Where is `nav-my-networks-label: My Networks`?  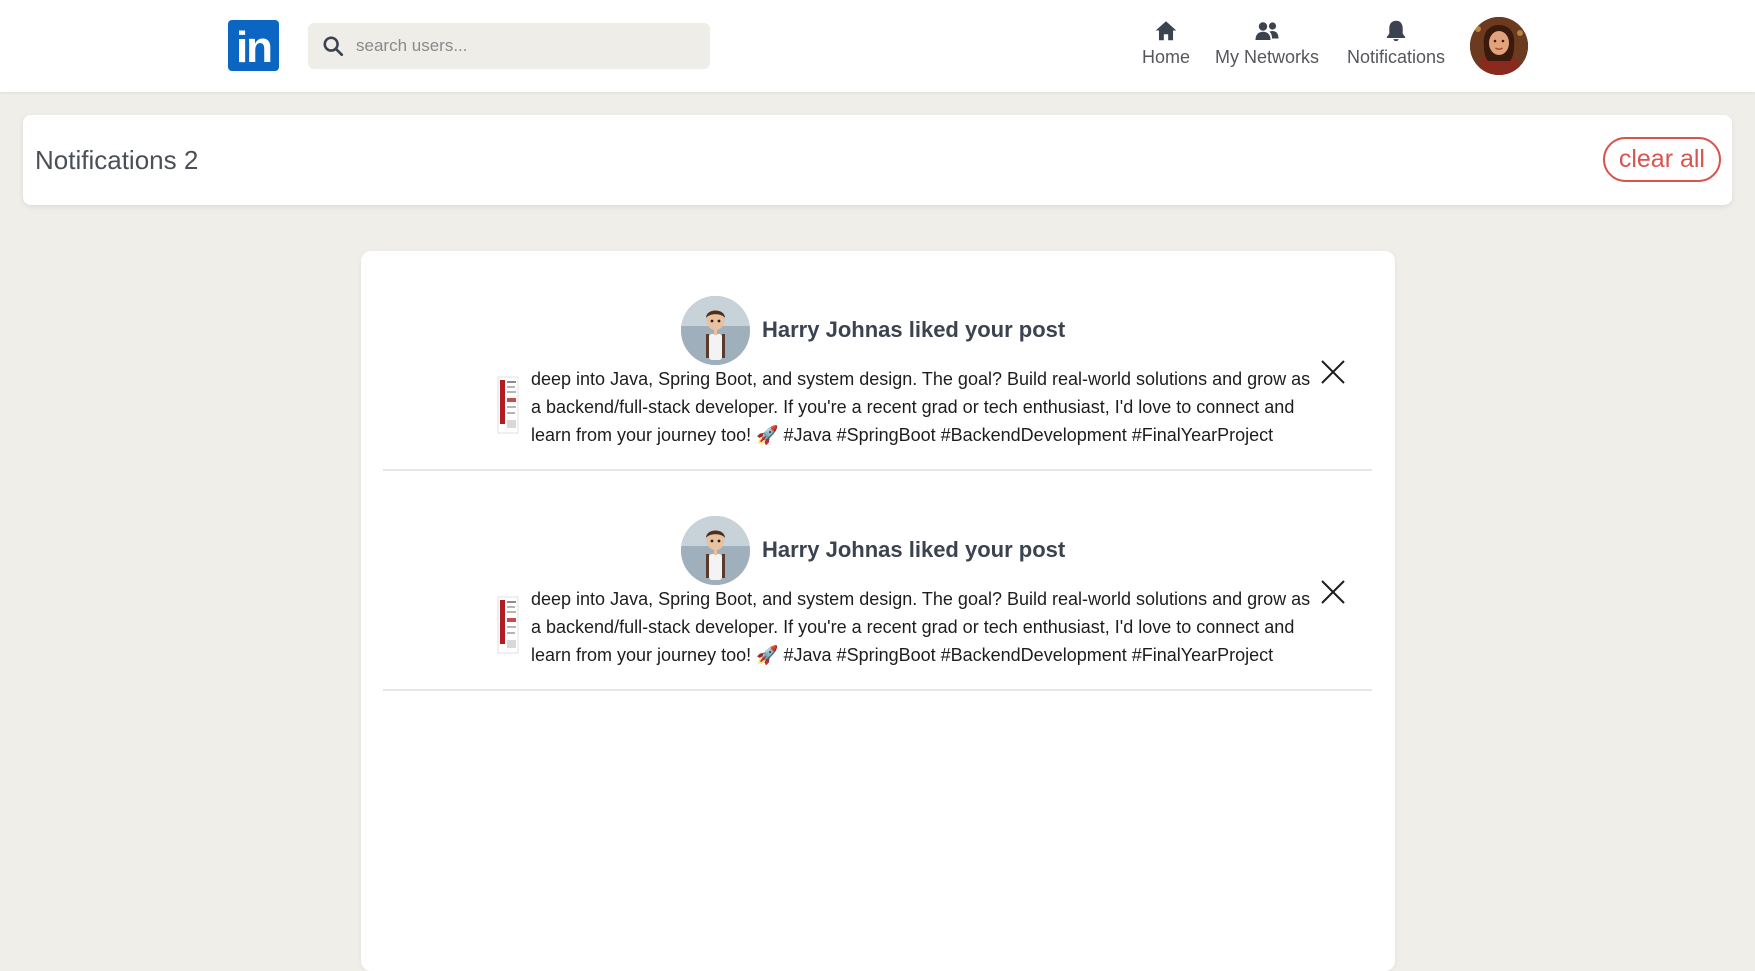
nav-my-networks-label: My Networks is located at coordinates (1266, 57).